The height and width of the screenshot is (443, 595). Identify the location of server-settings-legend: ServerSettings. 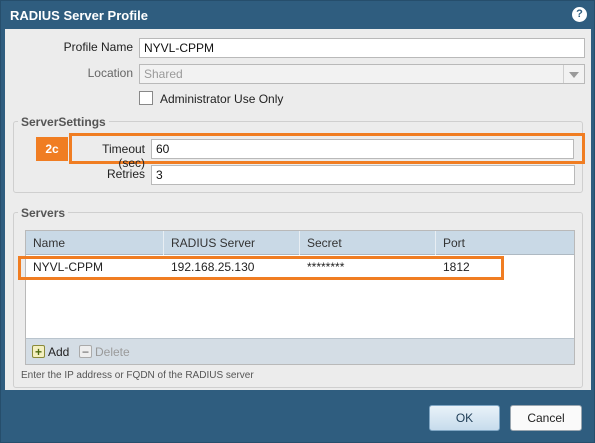
(63, 122).